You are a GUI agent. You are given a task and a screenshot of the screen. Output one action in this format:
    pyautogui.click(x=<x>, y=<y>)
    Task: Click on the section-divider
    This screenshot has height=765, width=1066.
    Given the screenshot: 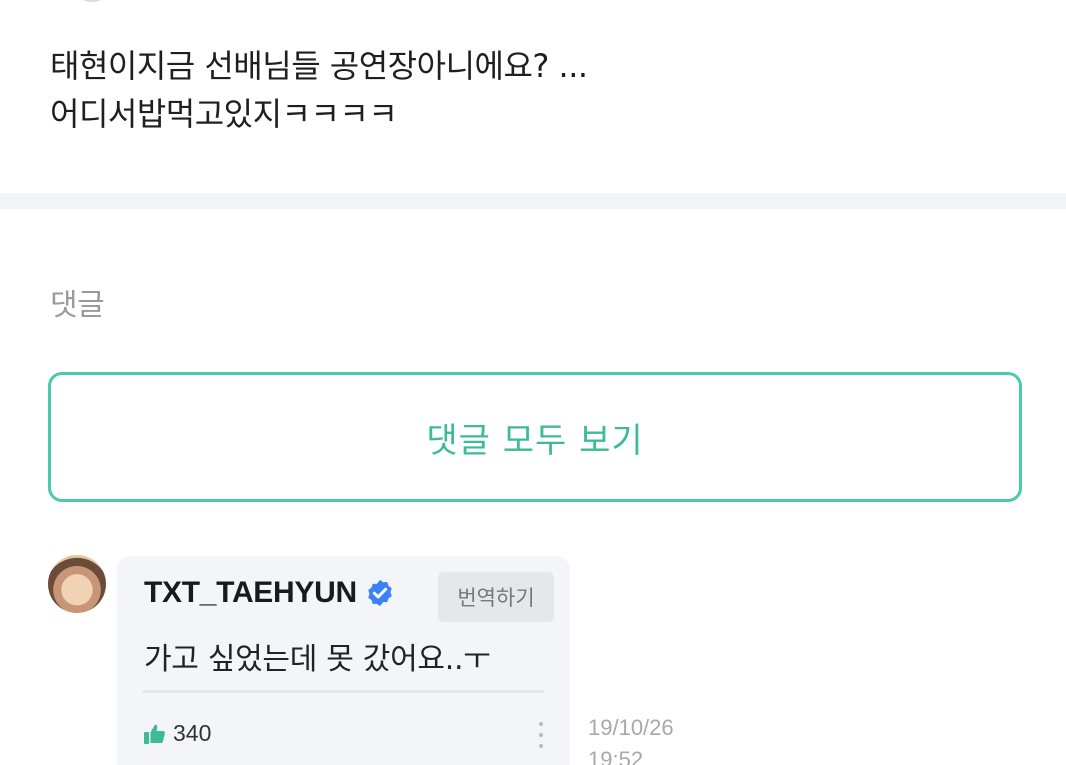 What is the action you would take?
    pyautogui.click(x=533, y=201)
    